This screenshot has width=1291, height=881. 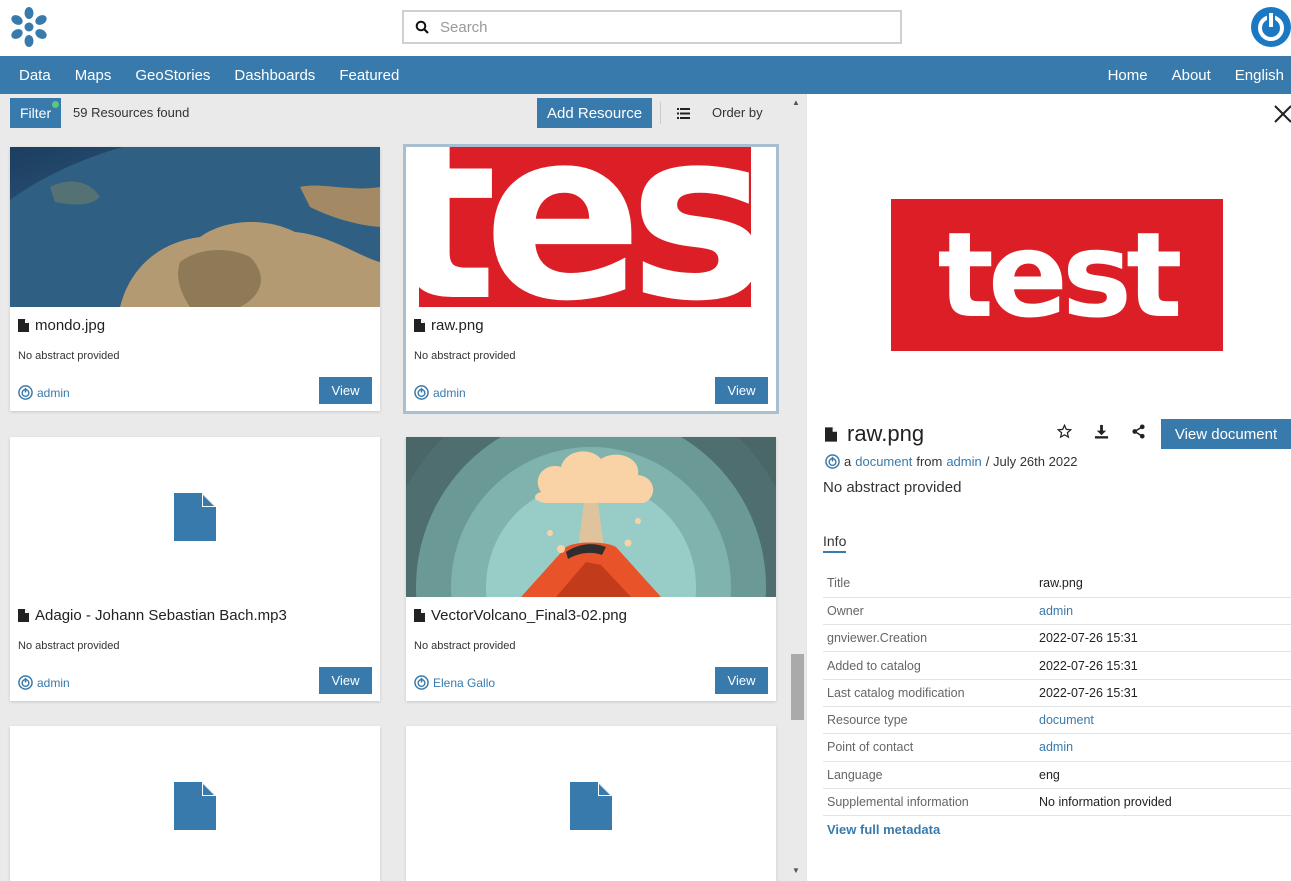 I want to click on share-icon, so click(x=1138, y=431).